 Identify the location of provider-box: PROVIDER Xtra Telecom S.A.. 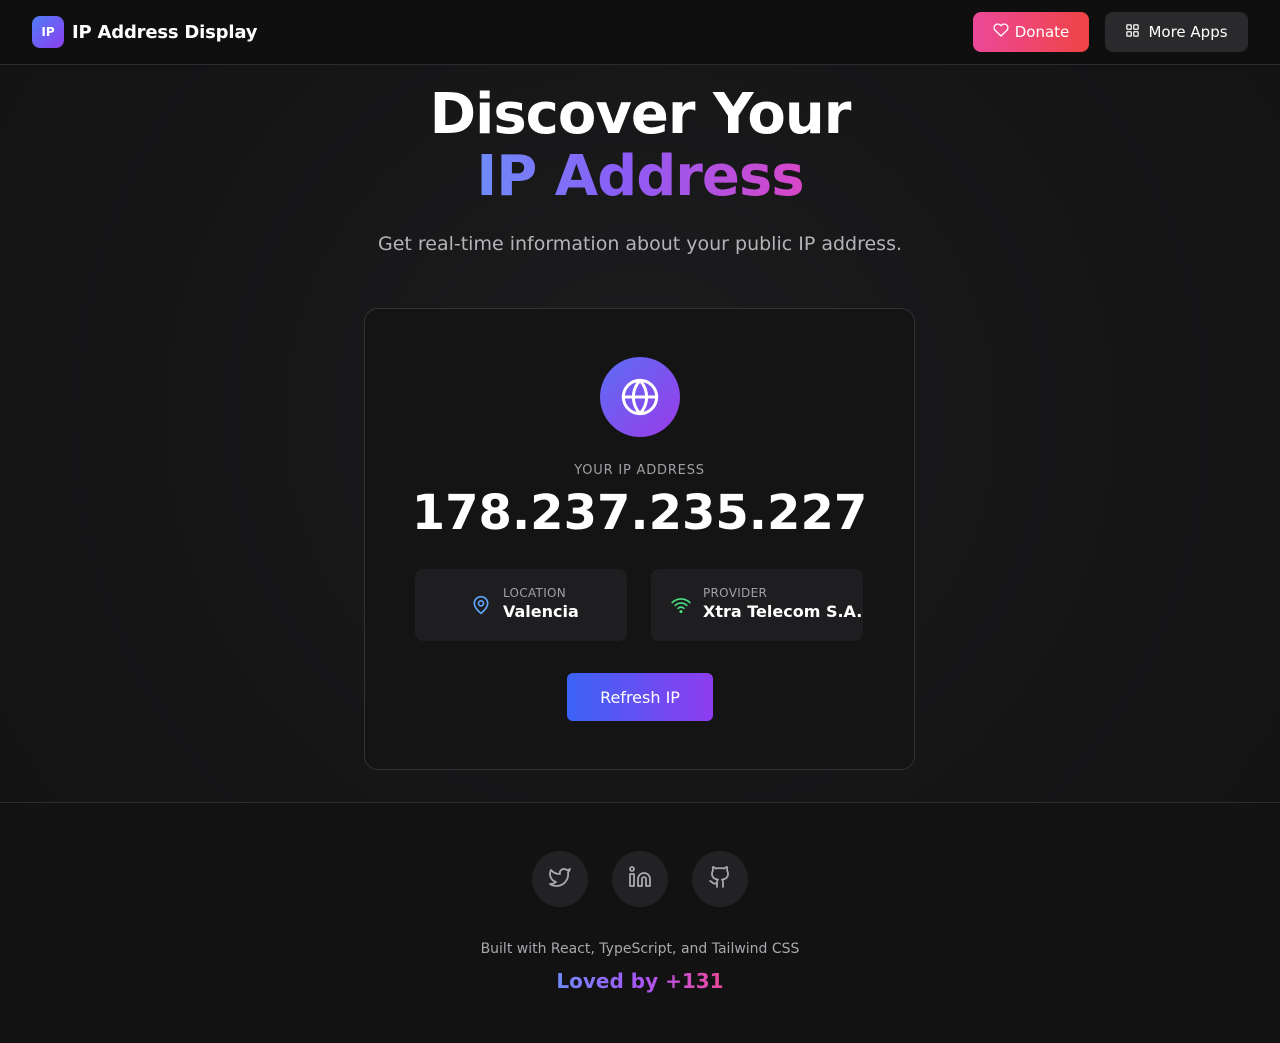
(757, 605).